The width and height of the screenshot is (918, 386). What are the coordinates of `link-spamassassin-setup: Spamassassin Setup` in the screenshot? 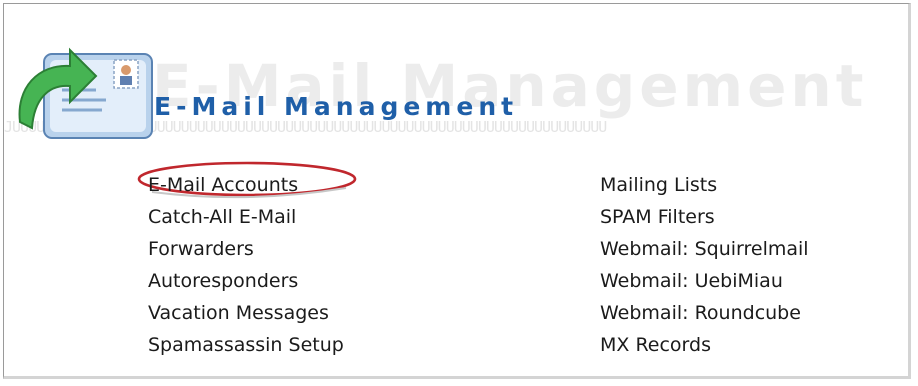 It's located at (246, 345).